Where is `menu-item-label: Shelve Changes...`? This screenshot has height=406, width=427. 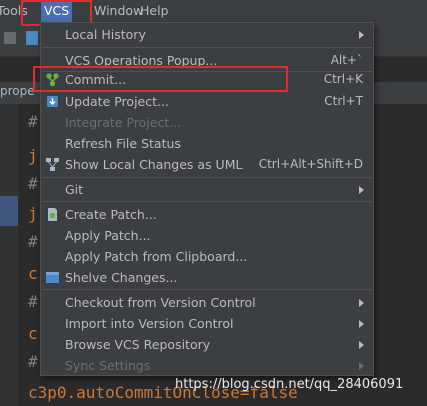 menu-item-label: Shelve Changes... is located at coordinates (121, 277).